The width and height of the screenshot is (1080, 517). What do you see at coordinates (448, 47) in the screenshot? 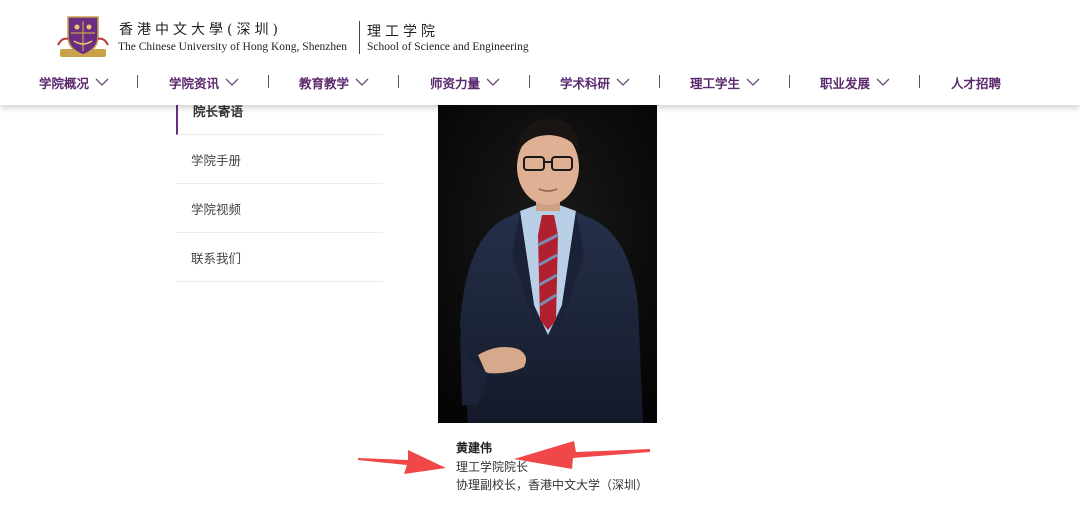
I see `school-name-en: School of Science and Engineering` at bounding box center [448, 47].